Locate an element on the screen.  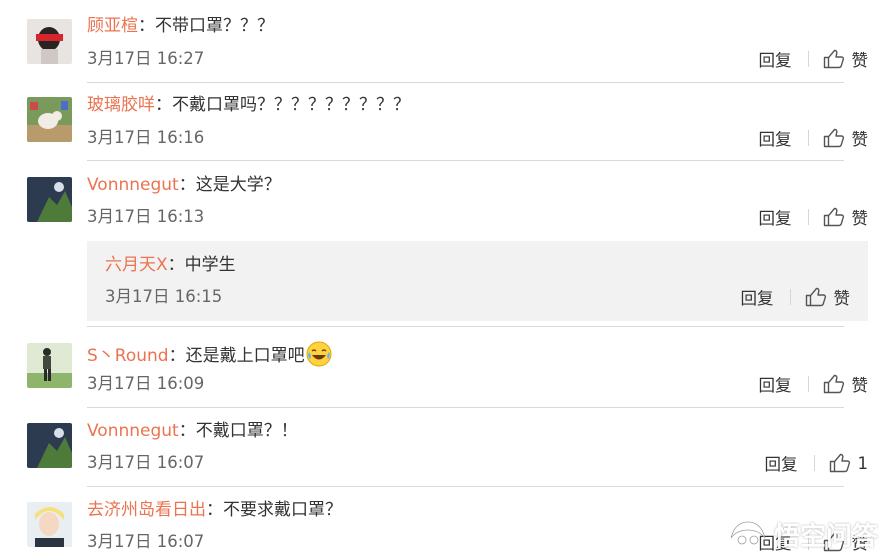
comment-text: 不戴口罩吗？？？？？？？？？ is located at coordinates (291, 105).